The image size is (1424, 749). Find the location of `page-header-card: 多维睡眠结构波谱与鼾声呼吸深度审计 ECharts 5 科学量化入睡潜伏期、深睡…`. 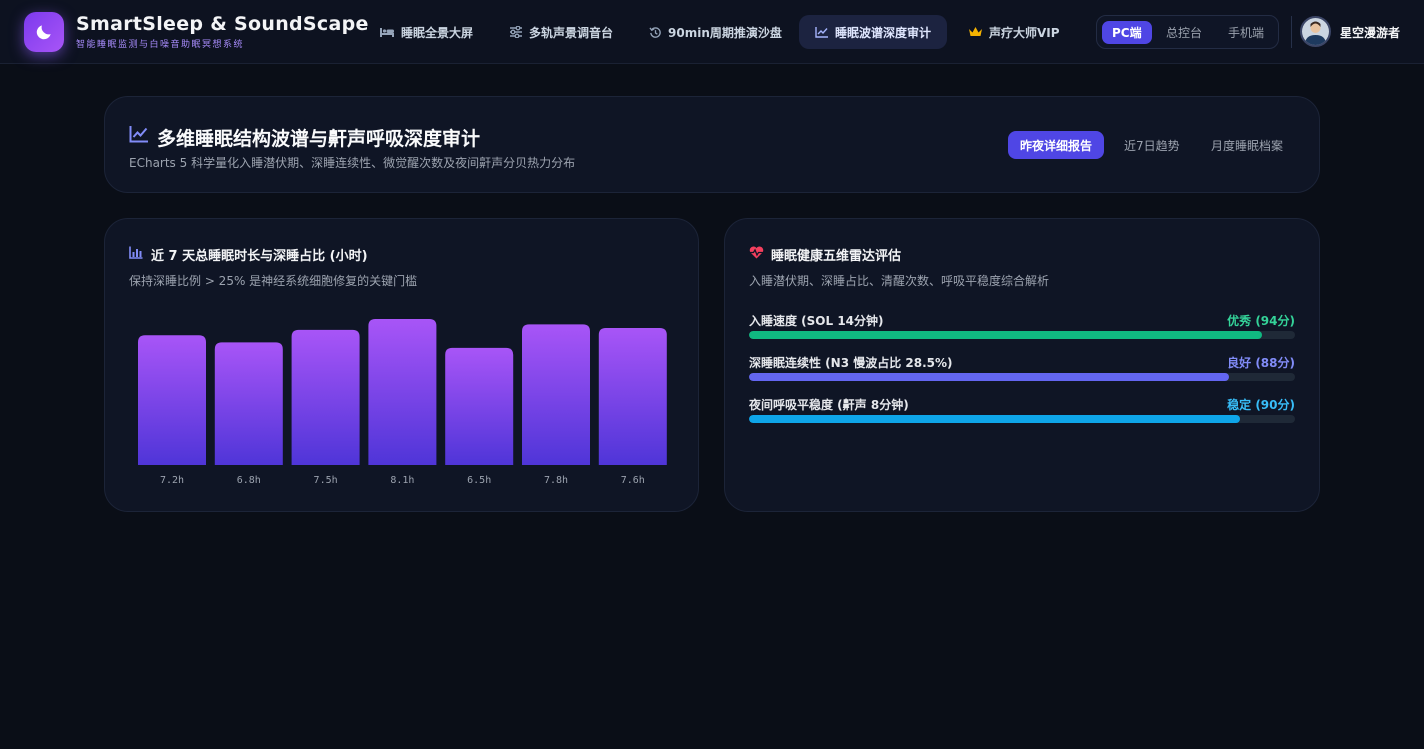

page-header-card: 多维睡眠结构波谱与鼾声呼吸深度审计 ECharts 5 科学量化入睡潜伏期、深睡… is located at coordinates (712, 144).